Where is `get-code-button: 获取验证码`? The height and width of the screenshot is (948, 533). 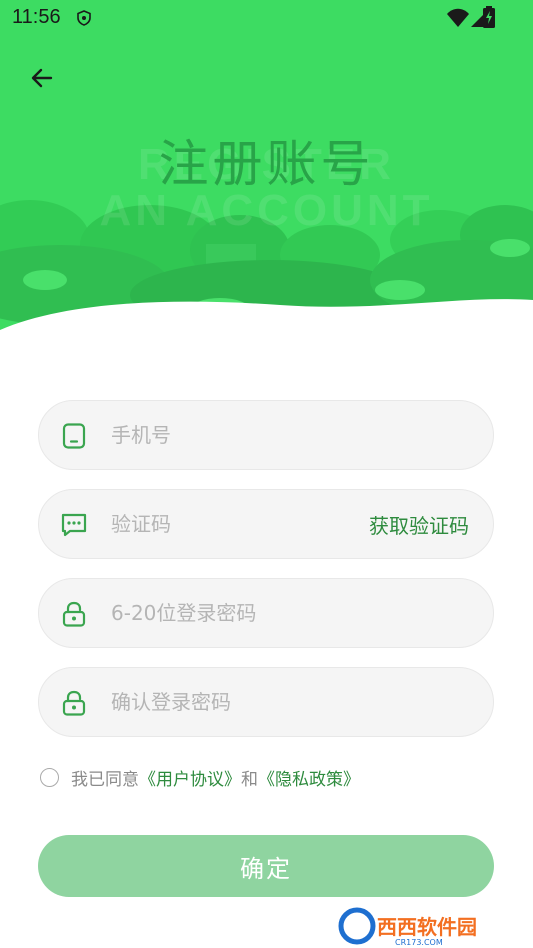 get-code-button: 获取验证码 is located at coordinates (419, 524).